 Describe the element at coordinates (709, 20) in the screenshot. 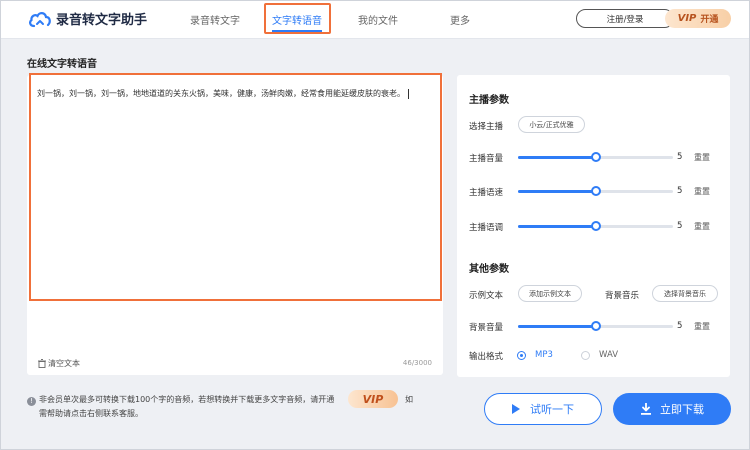

I see `vip-open-label: 开通` at that location.